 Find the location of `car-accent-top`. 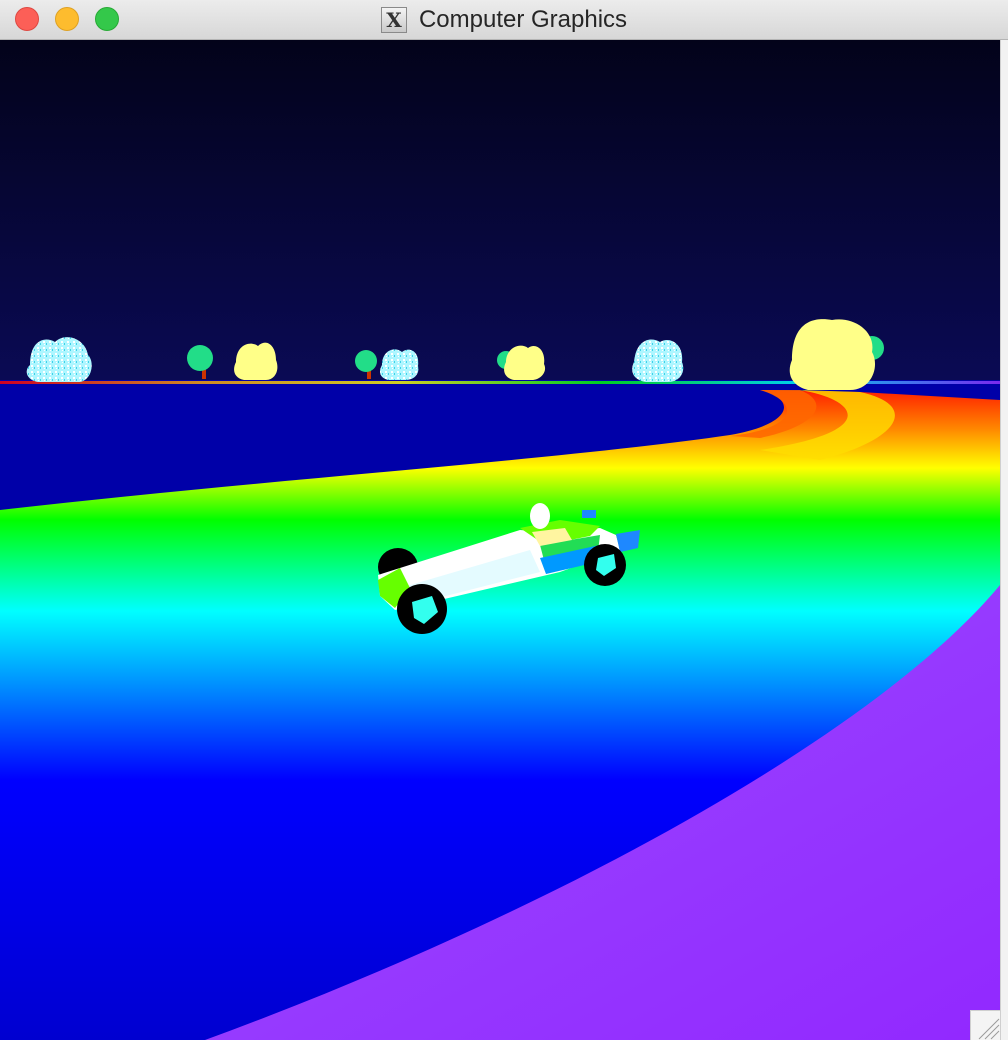

car-accent-top is located at coordinates (589, 514).